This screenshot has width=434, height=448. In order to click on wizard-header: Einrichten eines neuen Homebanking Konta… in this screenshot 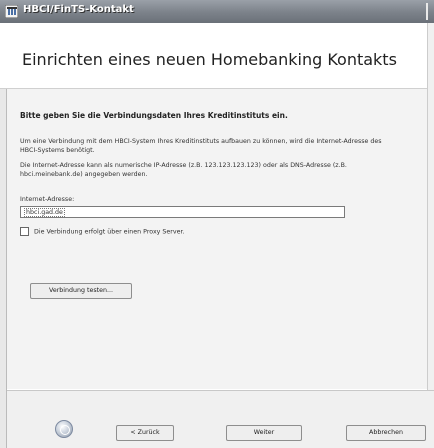, I will do `click(217, 56)`.